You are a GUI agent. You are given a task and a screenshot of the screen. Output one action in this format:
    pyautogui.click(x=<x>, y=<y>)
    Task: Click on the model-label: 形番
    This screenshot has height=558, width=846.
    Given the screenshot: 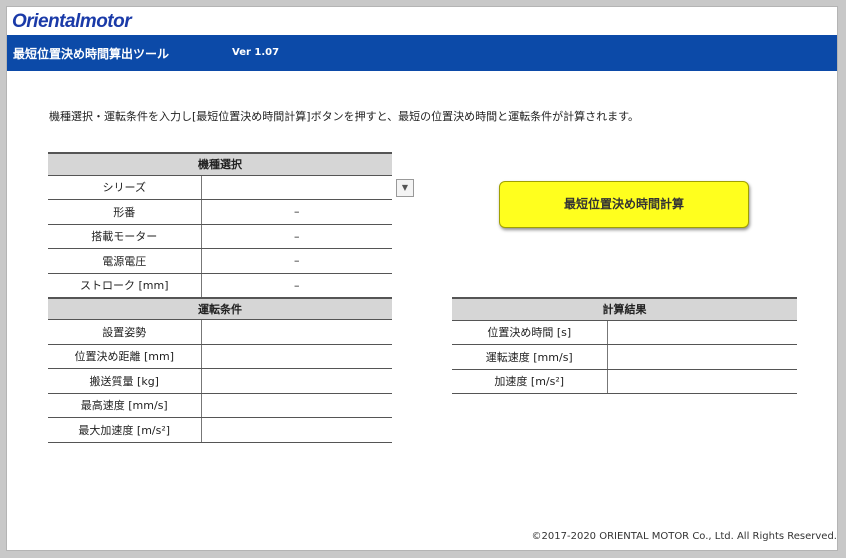 What is the action you would take?
    pyautogui.click(x=125, y=212)
    